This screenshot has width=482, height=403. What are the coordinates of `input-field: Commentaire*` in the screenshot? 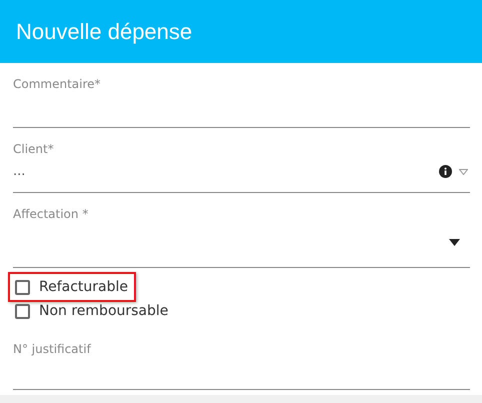 It's located at (241, 101).